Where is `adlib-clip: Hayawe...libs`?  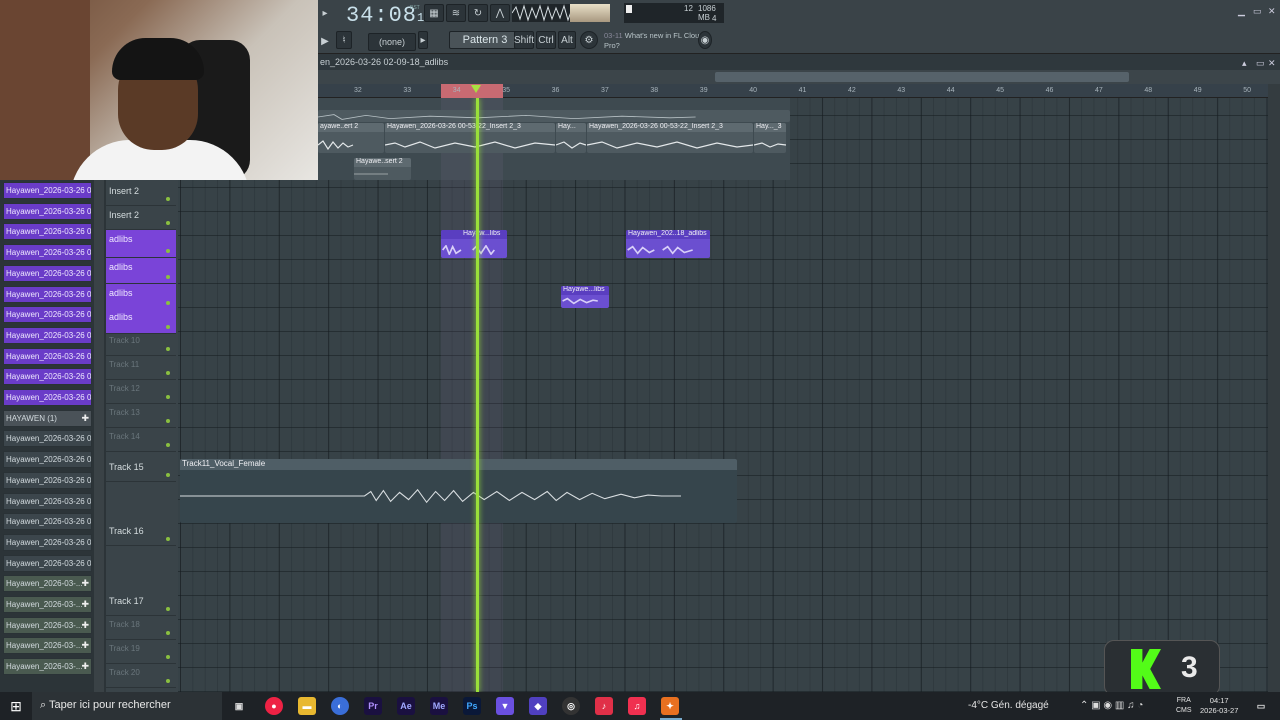
adlib-clip: Hayawe...libs is located at coordinates (585, 297).